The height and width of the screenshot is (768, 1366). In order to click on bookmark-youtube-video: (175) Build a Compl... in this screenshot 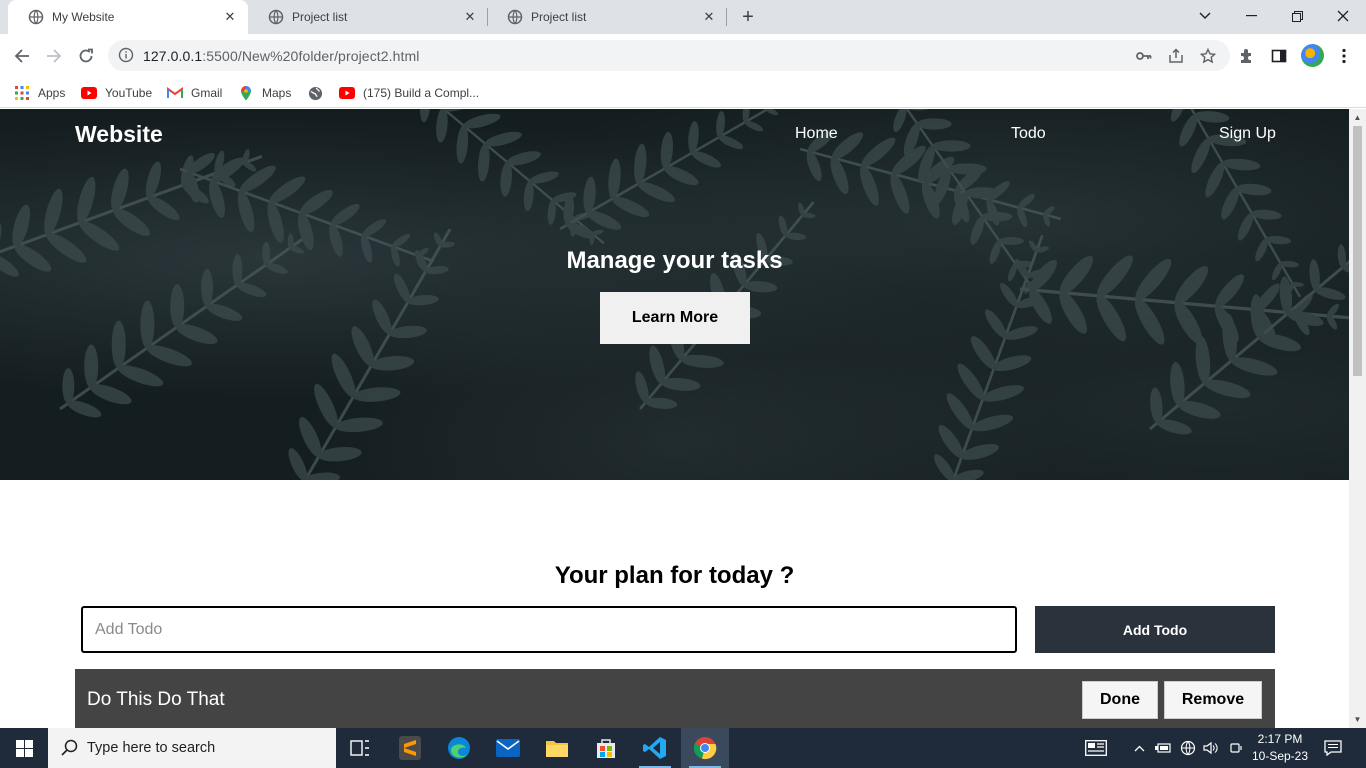, I will do `click(409, 93)`.